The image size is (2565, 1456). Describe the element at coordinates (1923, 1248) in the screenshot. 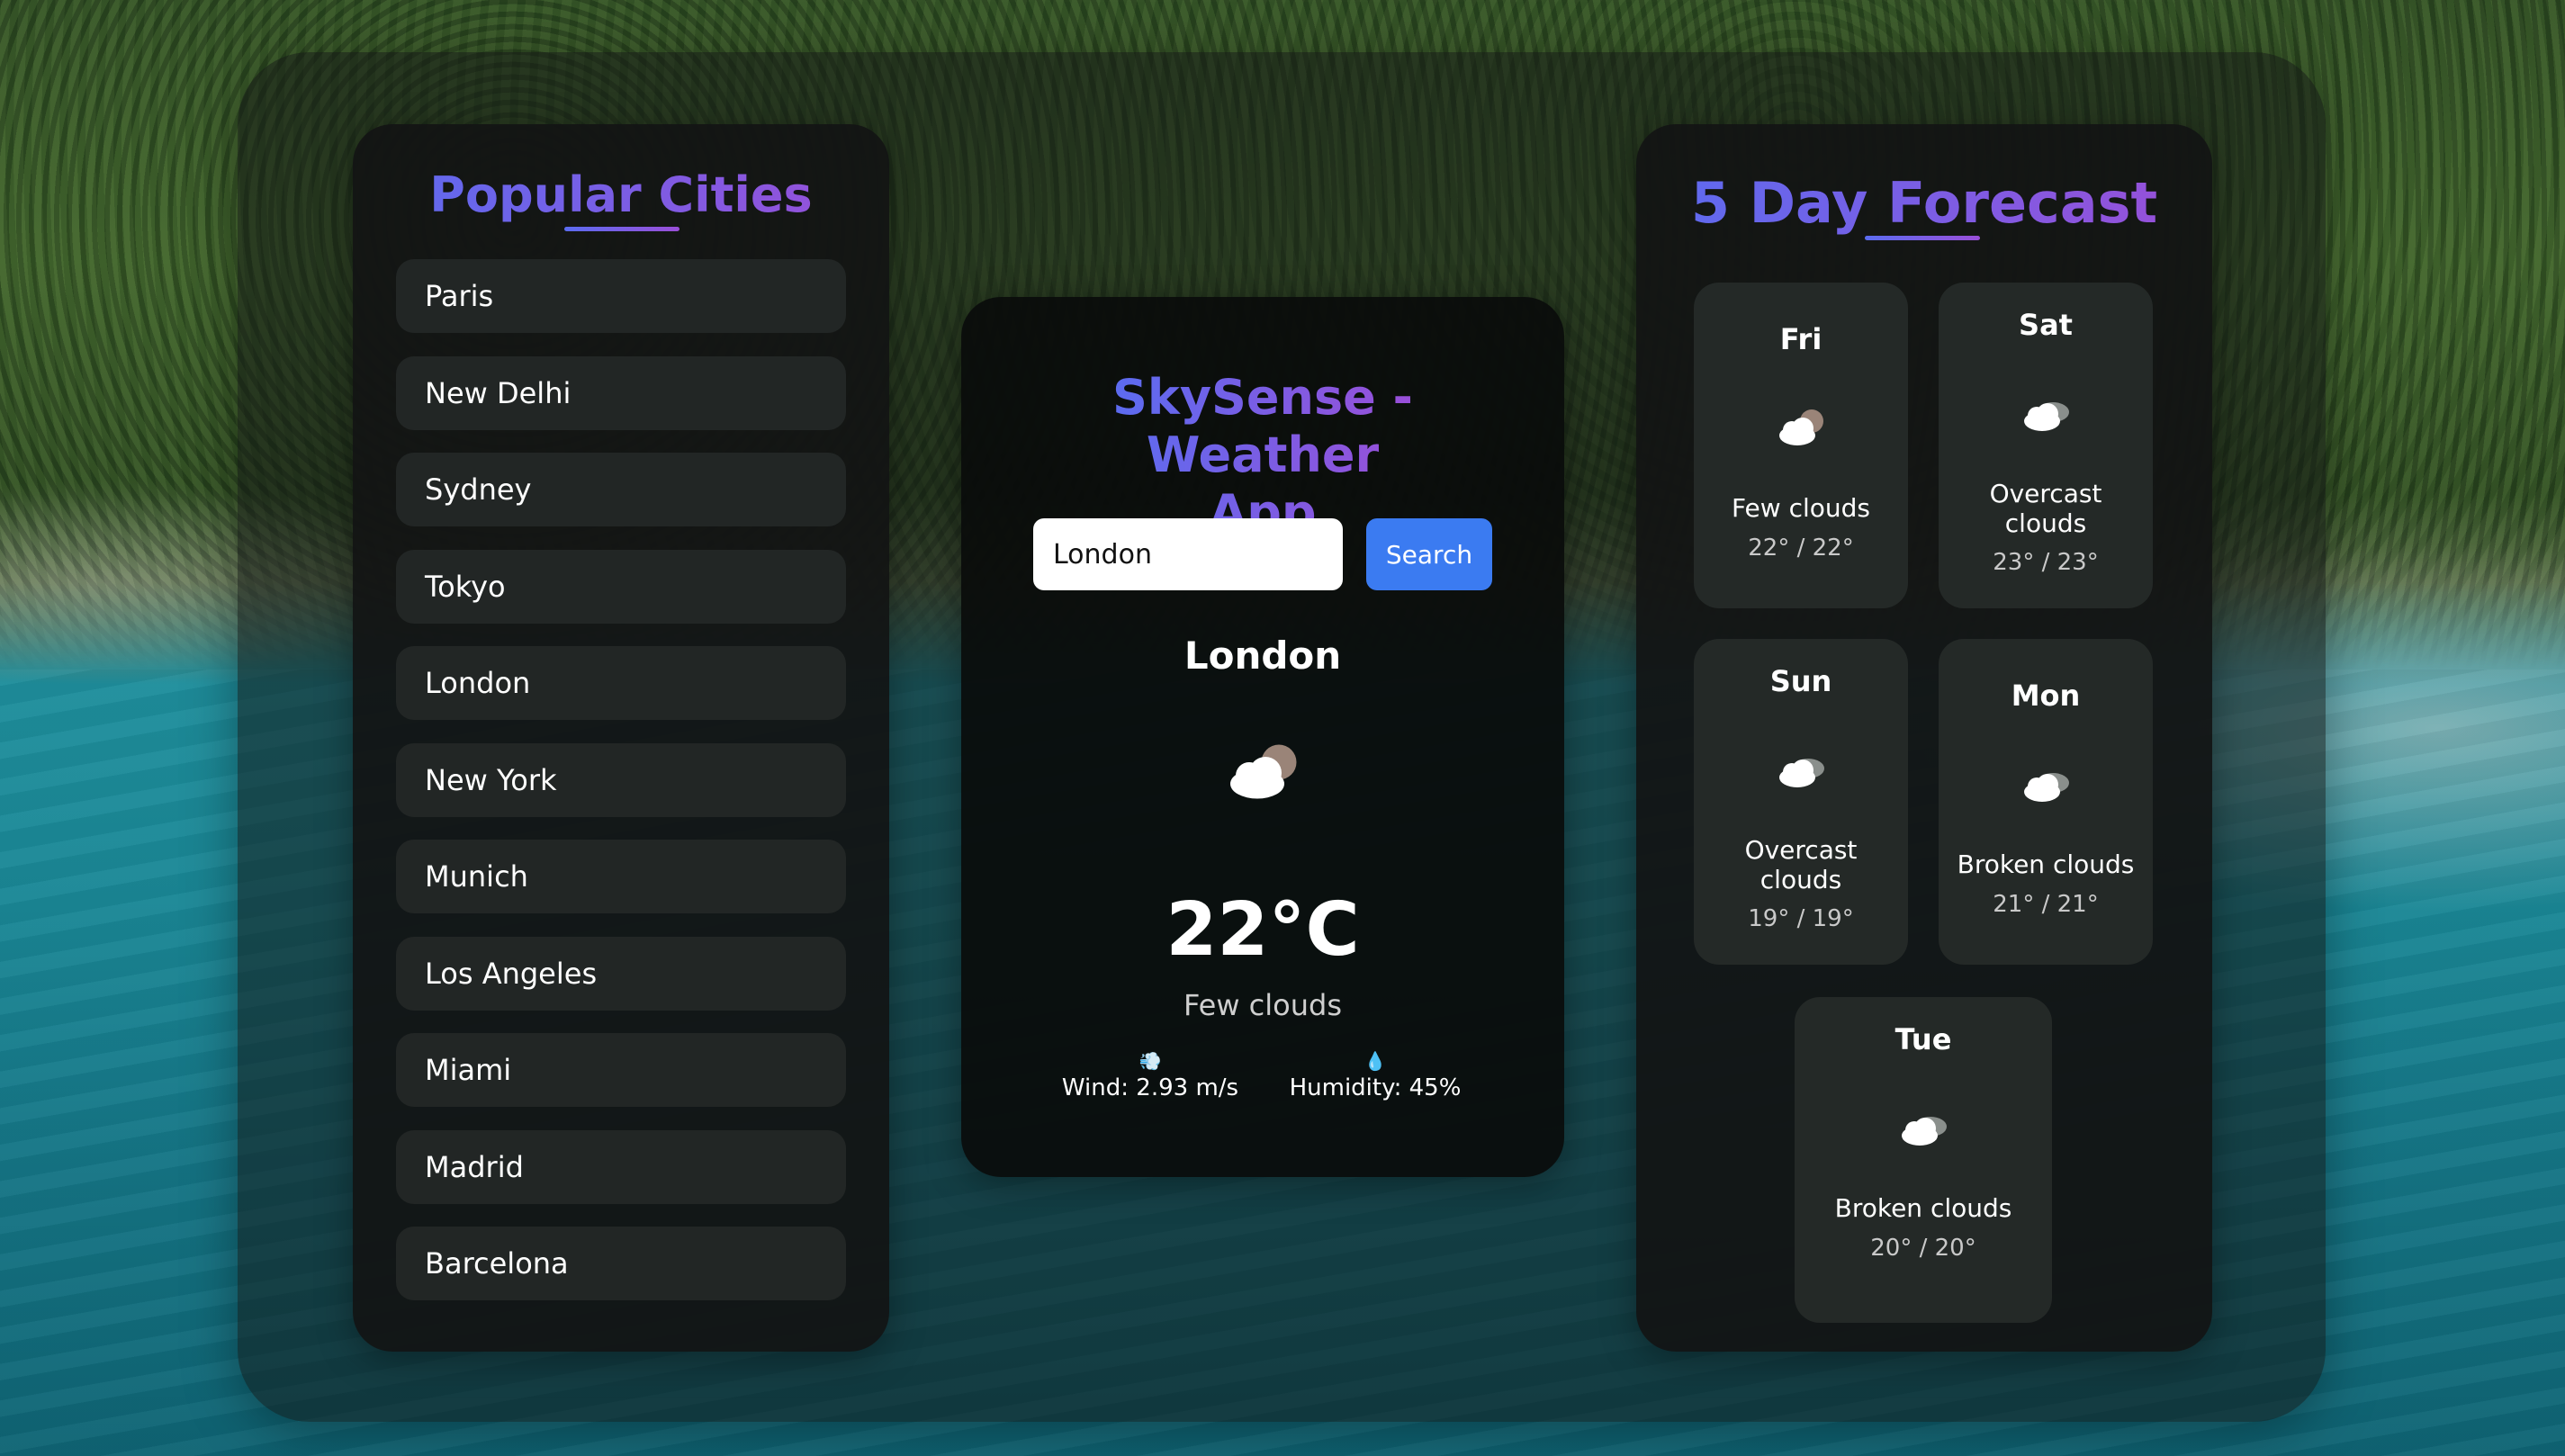

I see `forecast-temperature: 20° / 20°` at that location.